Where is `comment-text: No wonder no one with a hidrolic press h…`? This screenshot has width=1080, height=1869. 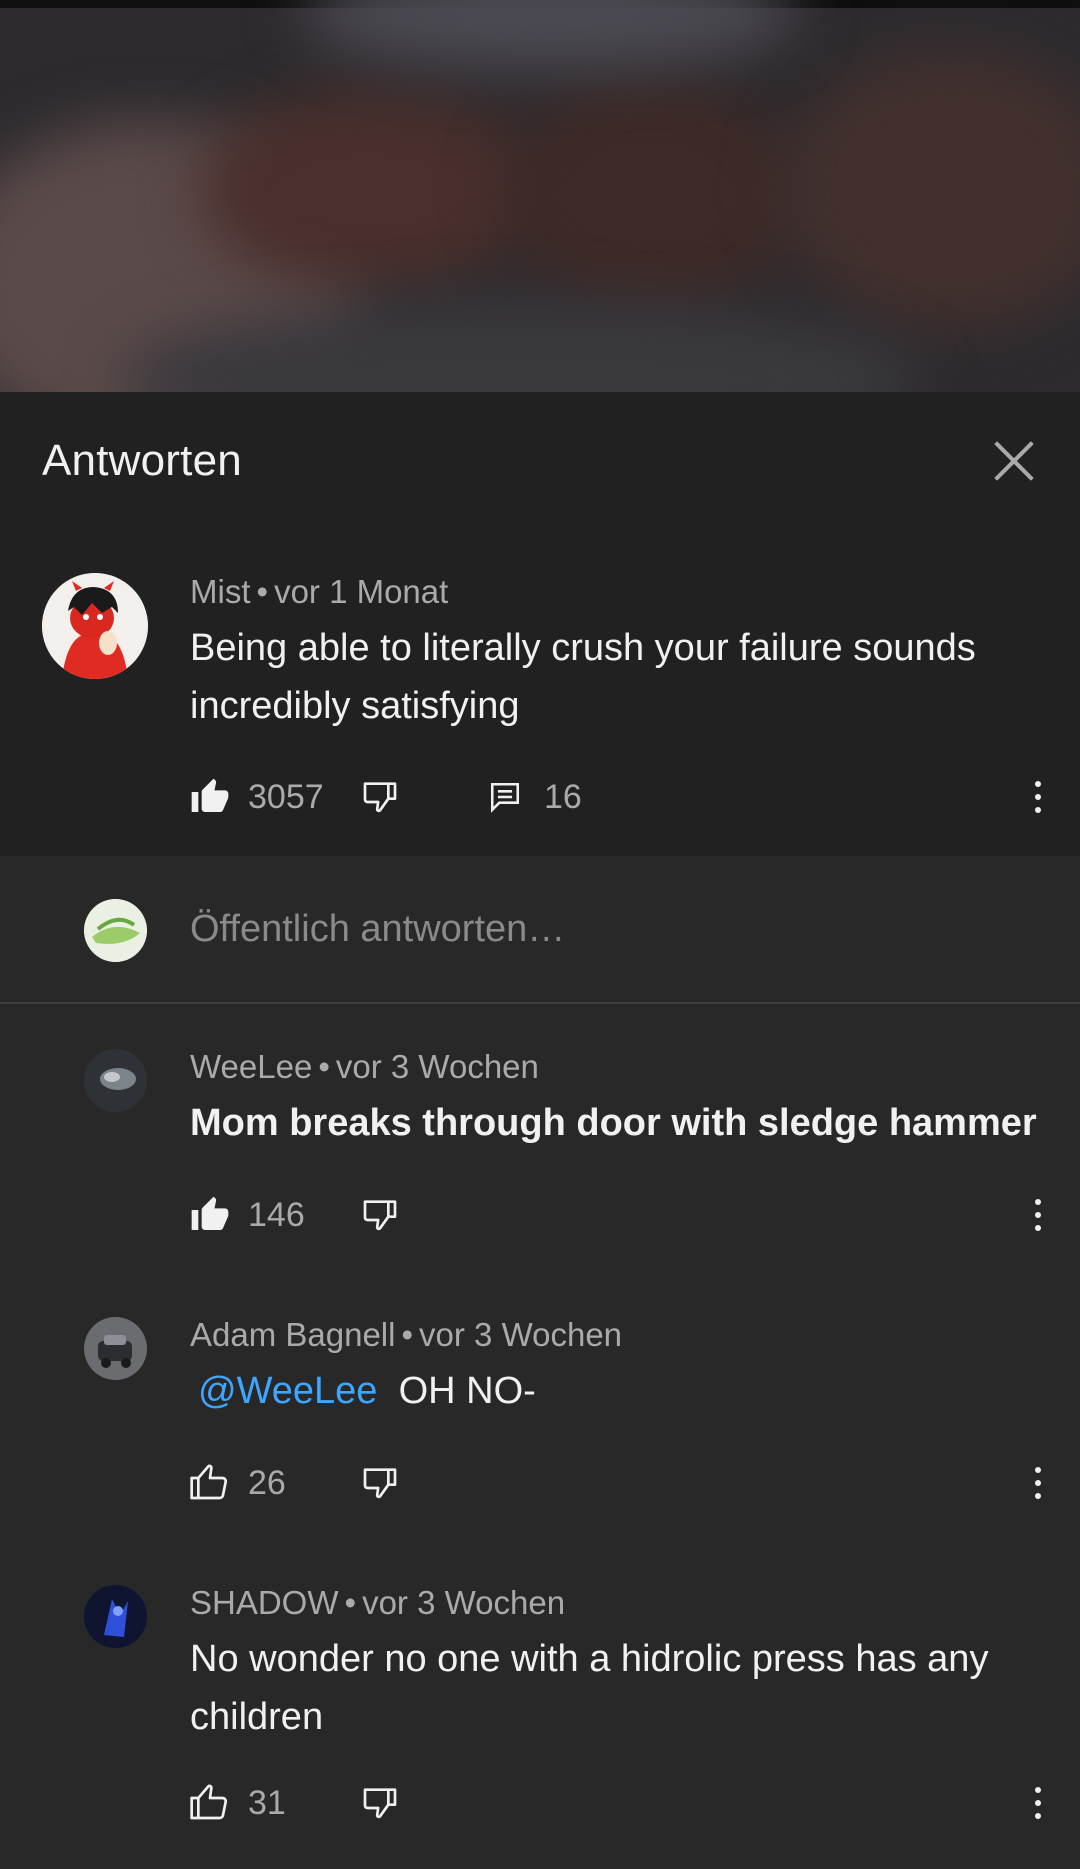 comment-text: No wonder no one with a hidrolic press h… is located at coordinates (625, 1688).